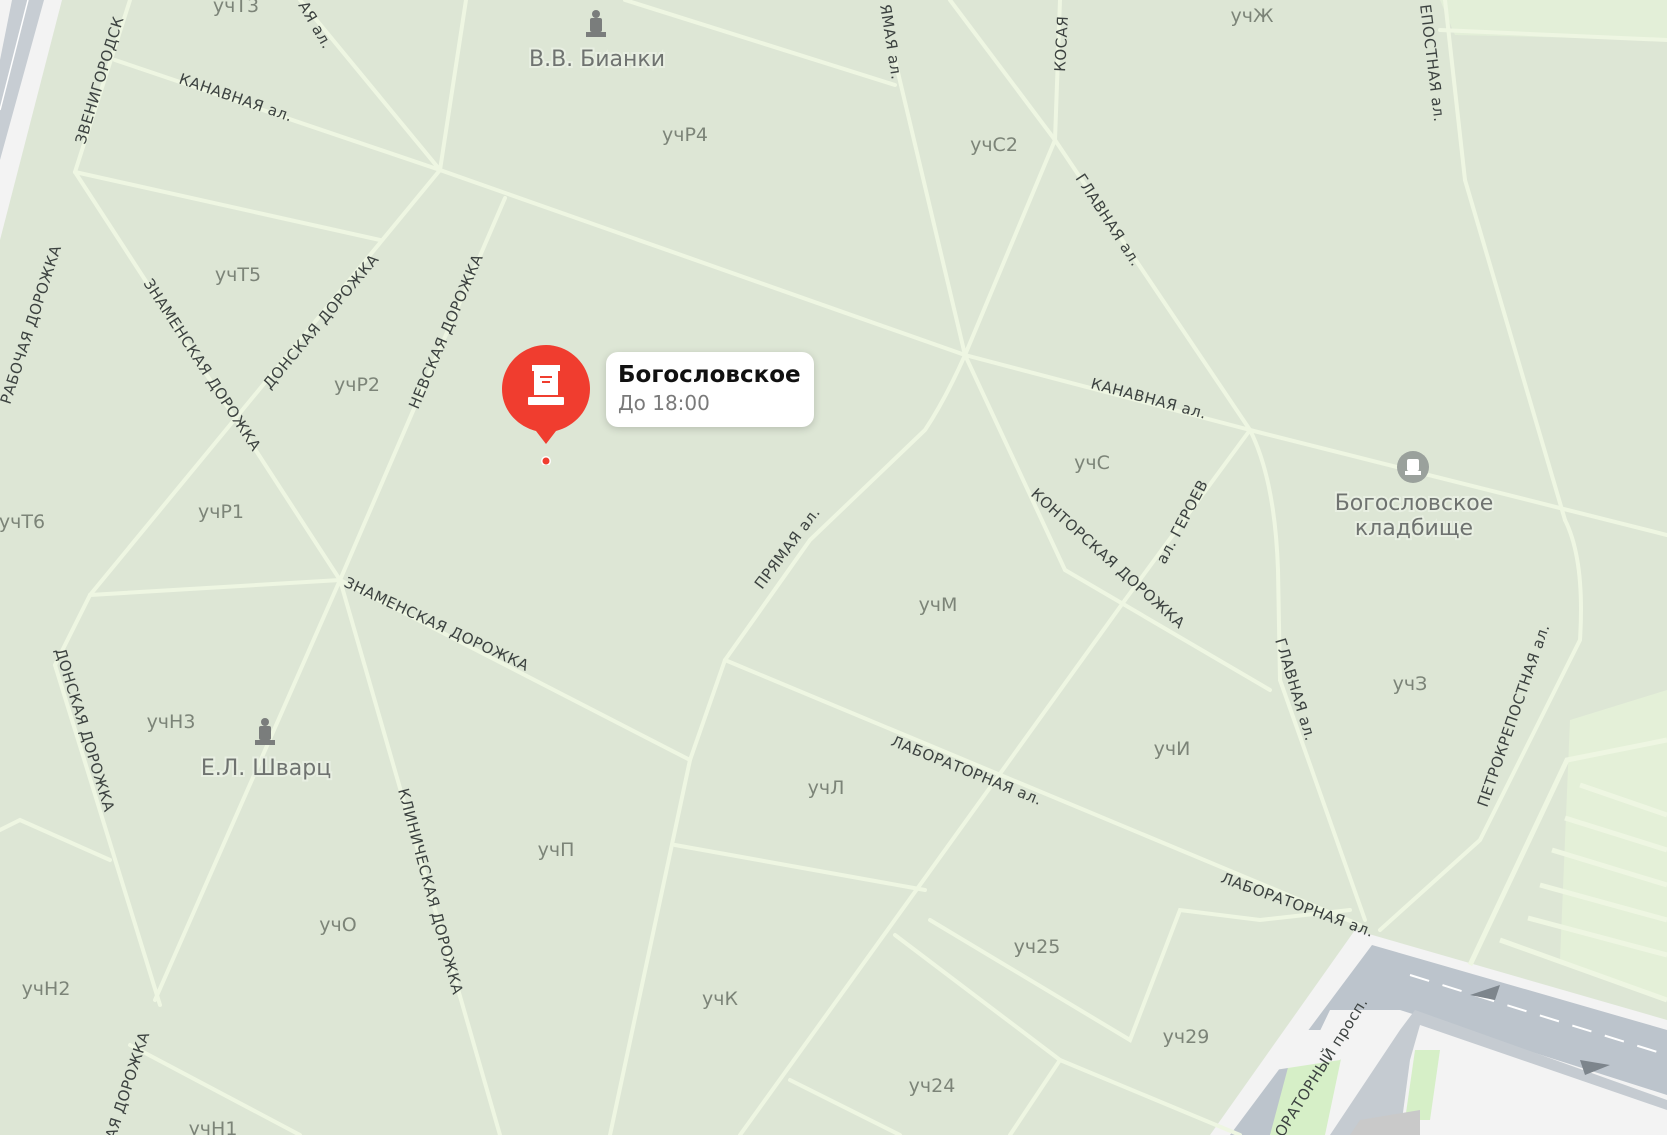 This screenshot has height=1135, width=1667. I want to click on plot-label: учН2, so click(46, 989).